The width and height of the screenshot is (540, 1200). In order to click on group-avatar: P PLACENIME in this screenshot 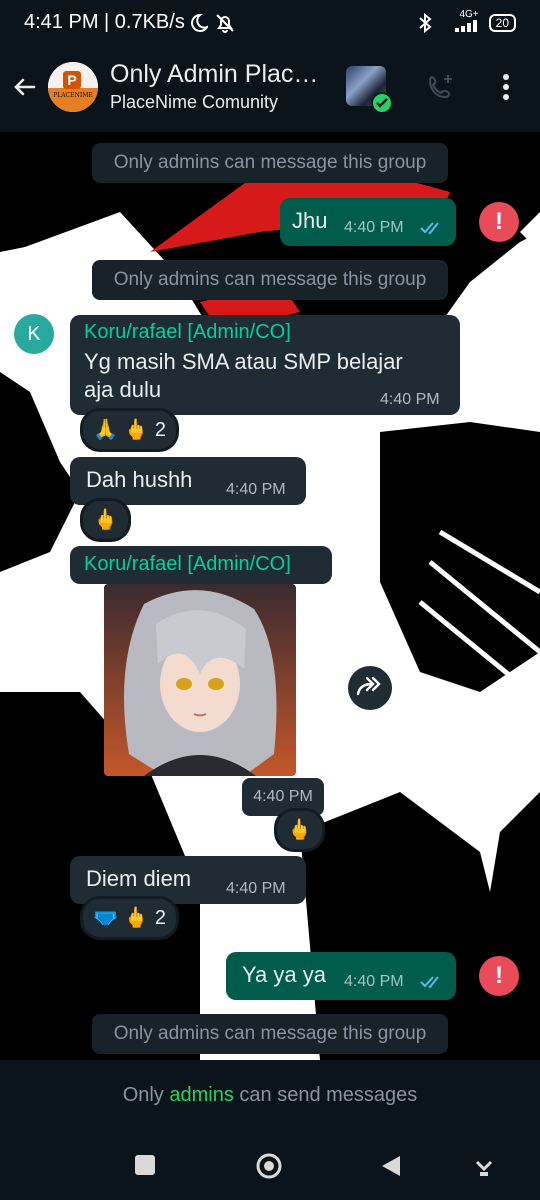, I will do `click(73, 87)`.